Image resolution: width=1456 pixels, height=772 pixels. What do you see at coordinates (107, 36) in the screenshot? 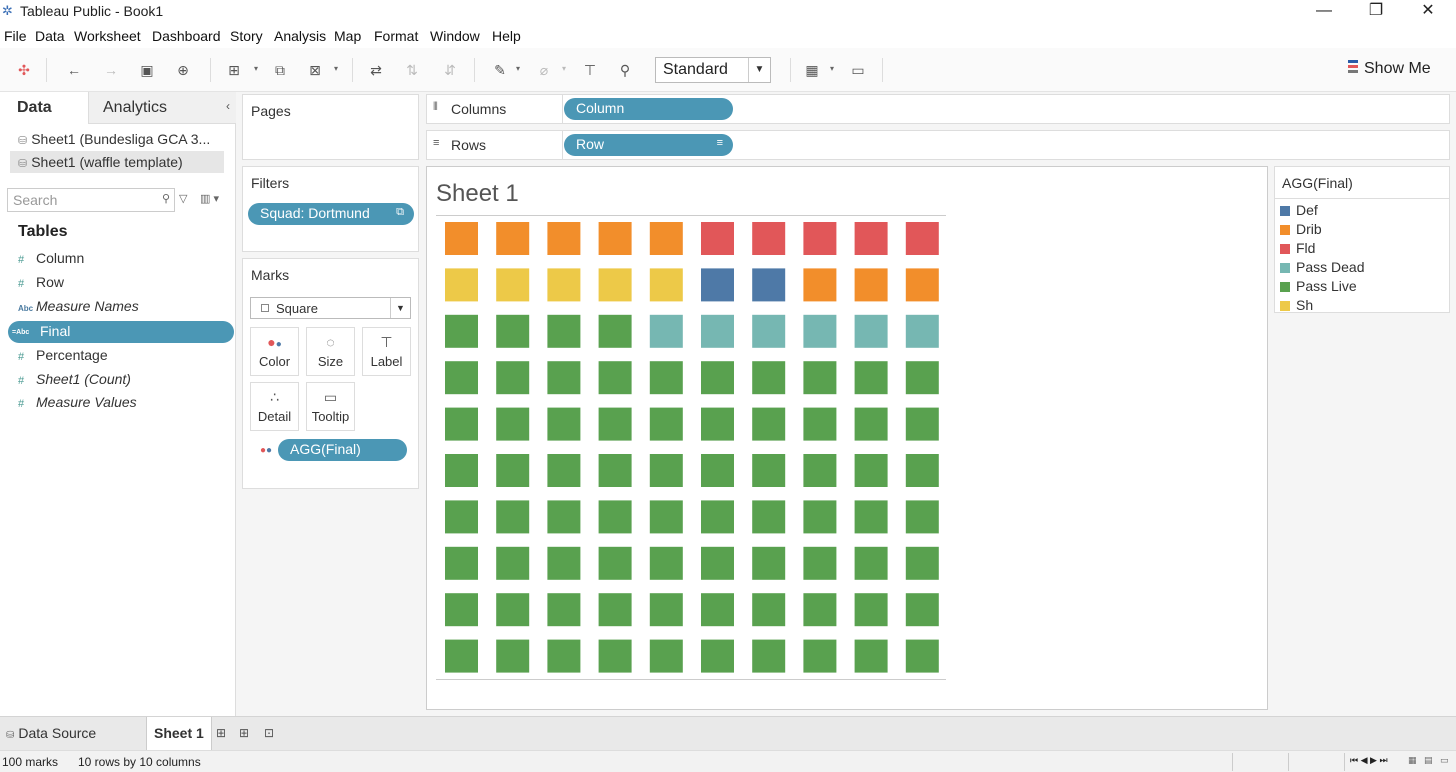
I see `menu-worksheet: Worksheet` at bounding box center [107, 36].